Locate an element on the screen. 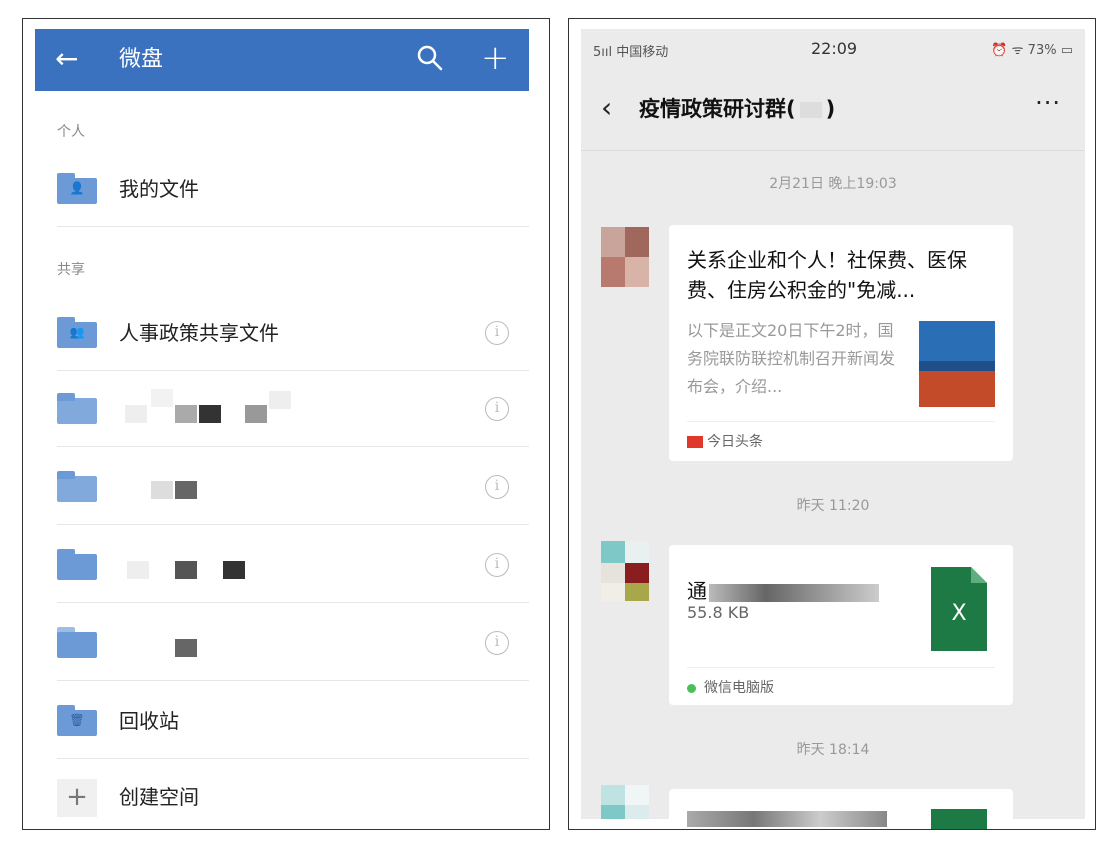 Image resolution: width=1116 pixels, height=852 pixels. row-create-space: + 创建空间 is located at coordinates (282, 794).